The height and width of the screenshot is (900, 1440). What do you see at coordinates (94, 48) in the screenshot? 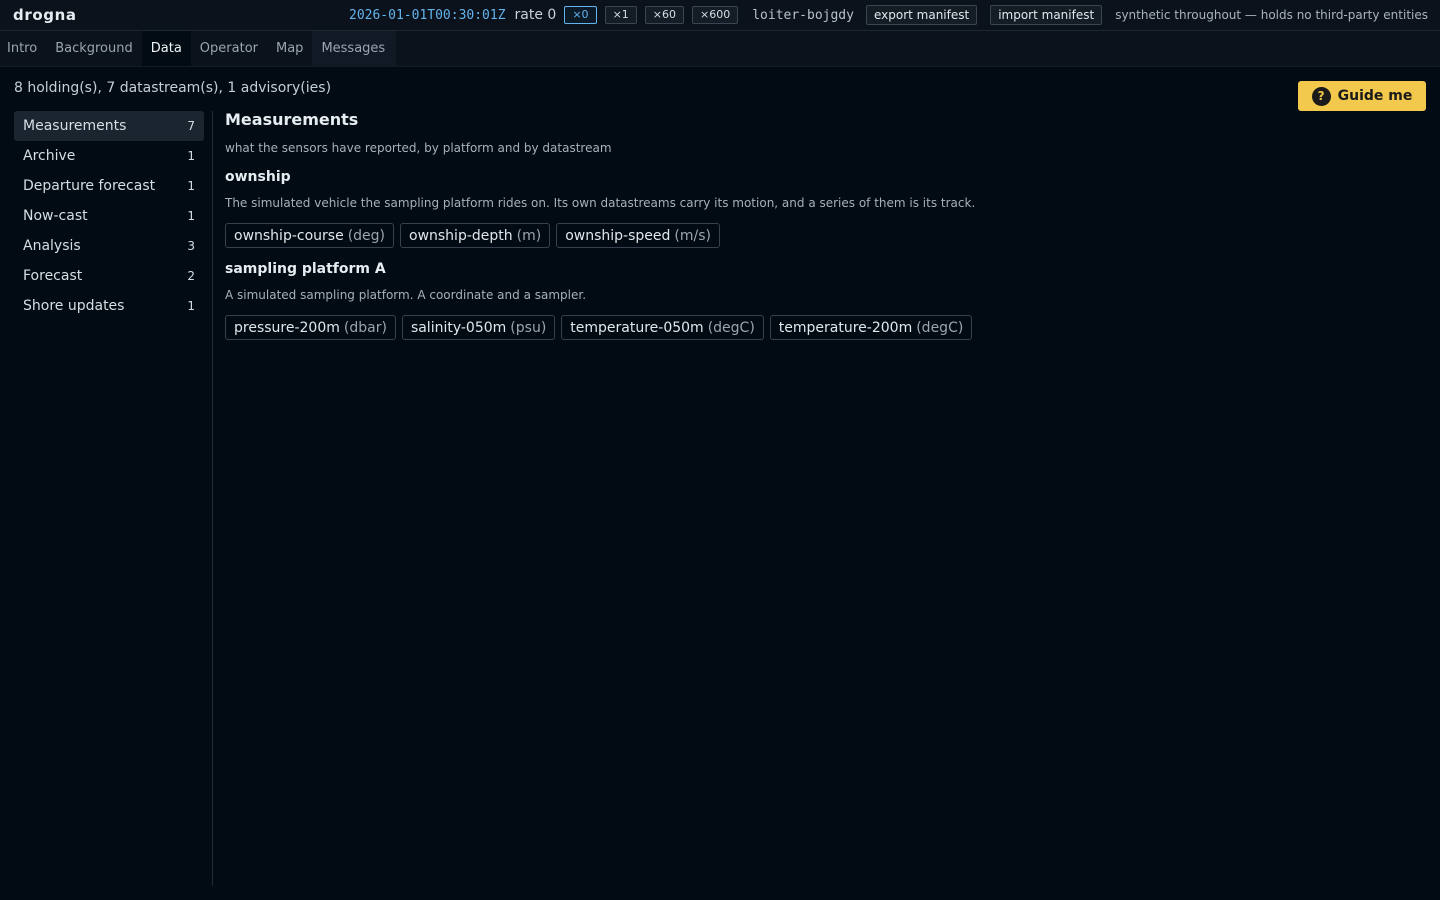
I see `tab-background: Background` at bounding box center [94, 48].